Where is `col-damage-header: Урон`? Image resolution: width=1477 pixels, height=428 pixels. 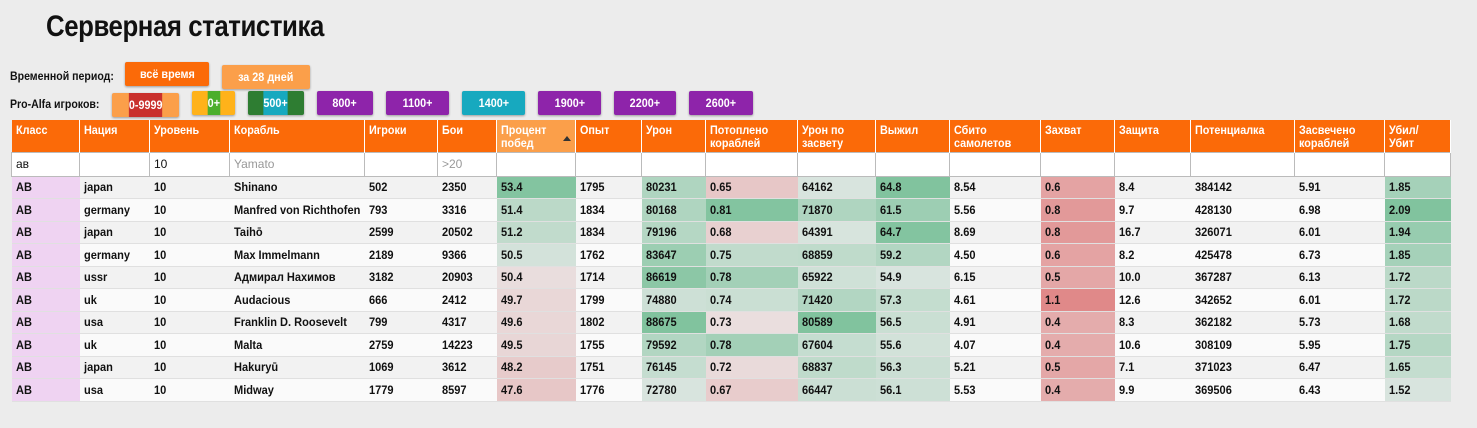 col-damage-header: Урон is located at coordinates (673, 136).